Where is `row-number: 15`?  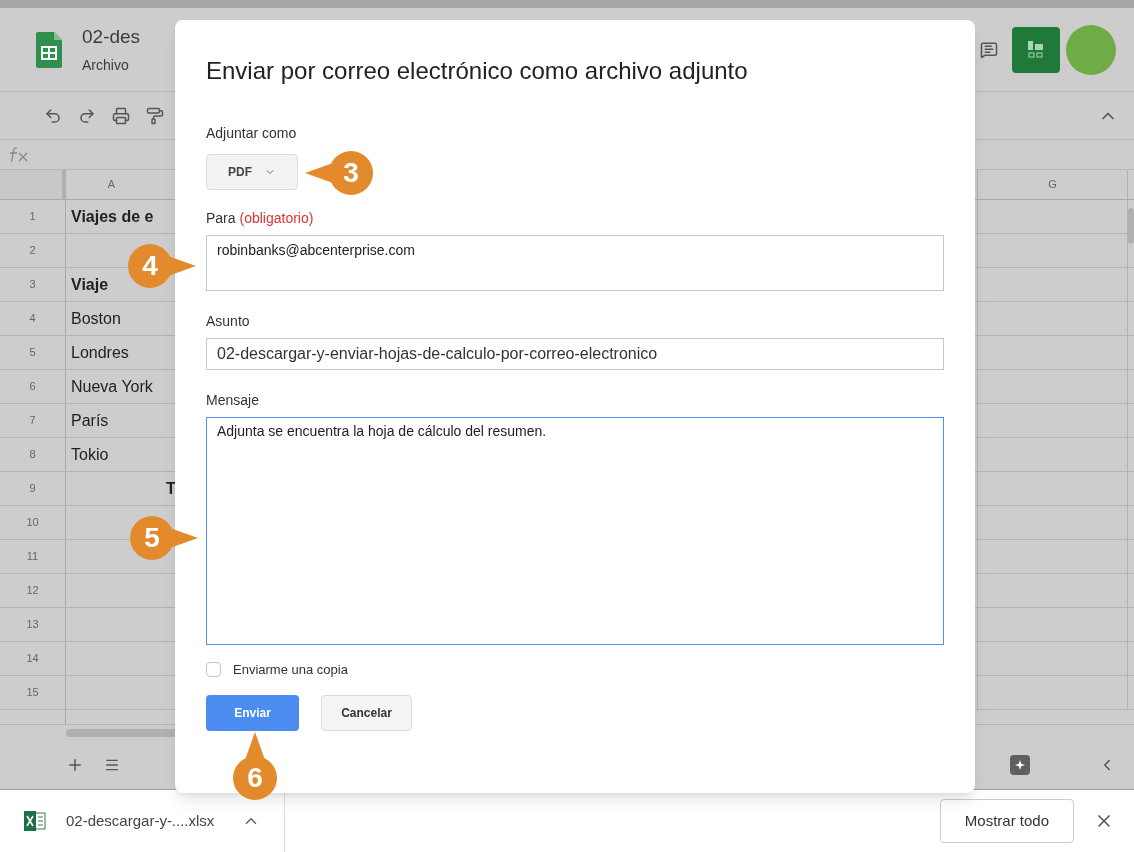 row-number: 15 is located at coordinates (33, 692).